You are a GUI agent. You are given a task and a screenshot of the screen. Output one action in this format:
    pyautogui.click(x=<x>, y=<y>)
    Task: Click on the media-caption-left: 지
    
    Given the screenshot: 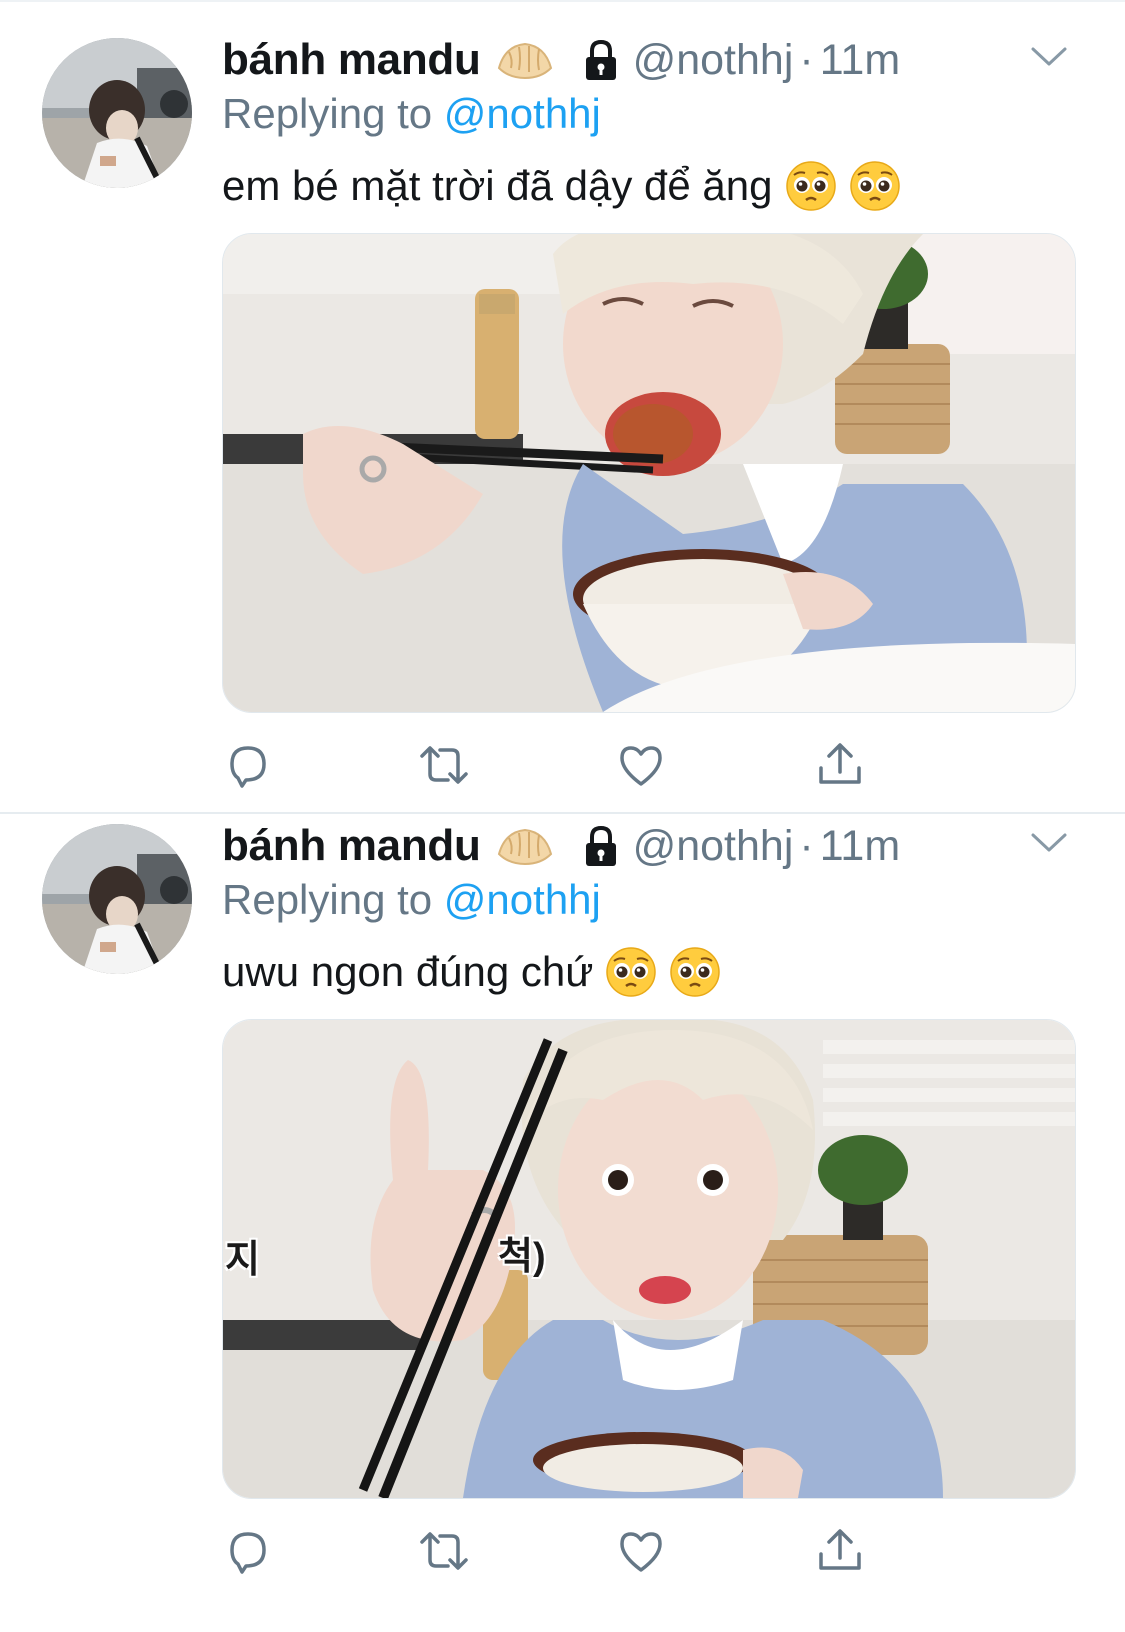 What is the action you would take?
    pyautogui.click(x=242, y=1260)
    